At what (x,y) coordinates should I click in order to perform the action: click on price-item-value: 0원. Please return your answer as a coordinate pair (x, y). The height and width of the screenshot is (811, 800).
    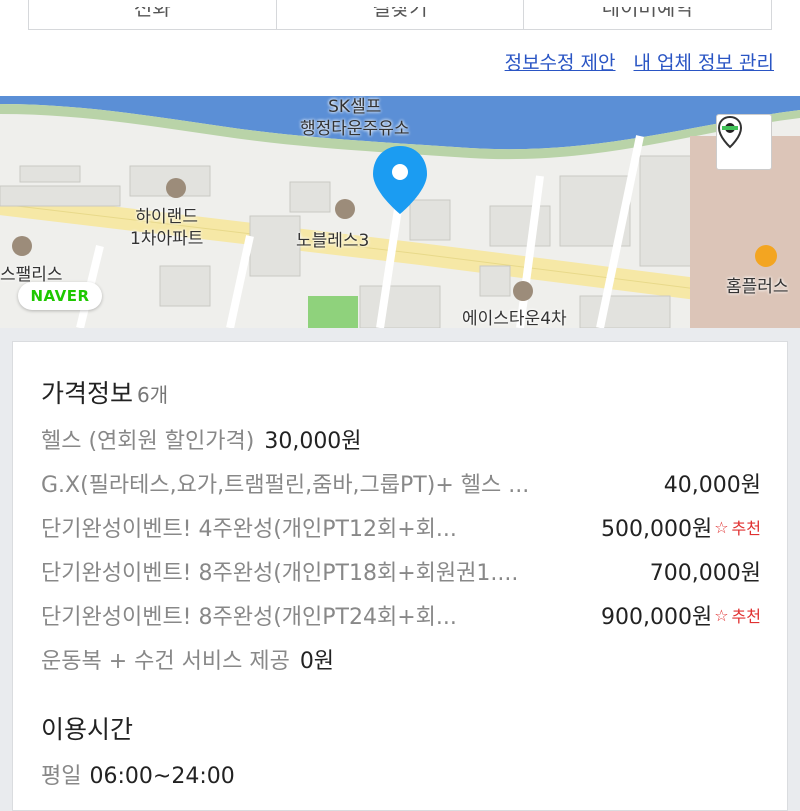
    Looking at the image, I should click on (317, 661).